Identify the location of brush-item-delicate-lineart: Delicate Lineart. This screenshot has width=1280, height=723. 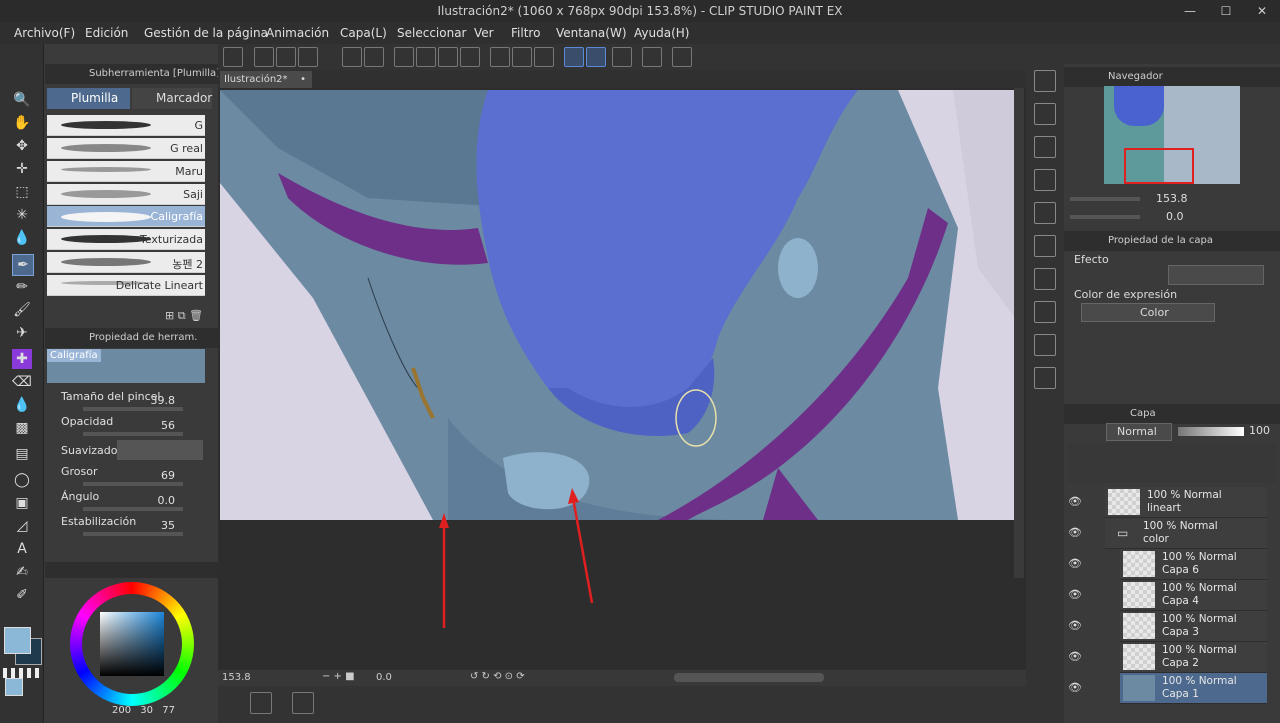
(126, 285).